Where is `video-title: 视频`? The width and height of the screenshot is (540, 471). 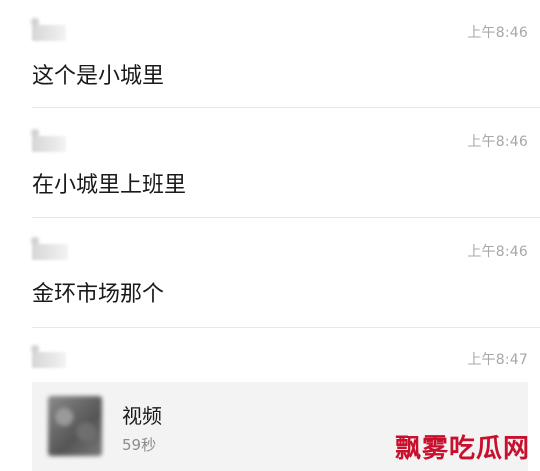 video-title: 视频 is located at coordinates (142, 416).